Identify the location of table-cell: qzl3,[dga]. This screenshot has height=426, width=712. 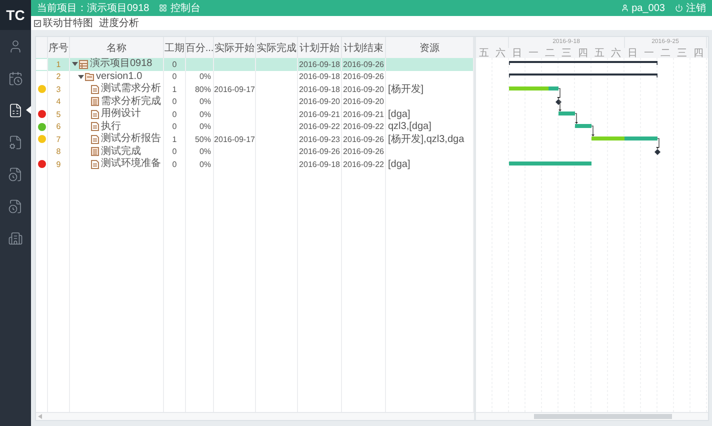
(410, 126).